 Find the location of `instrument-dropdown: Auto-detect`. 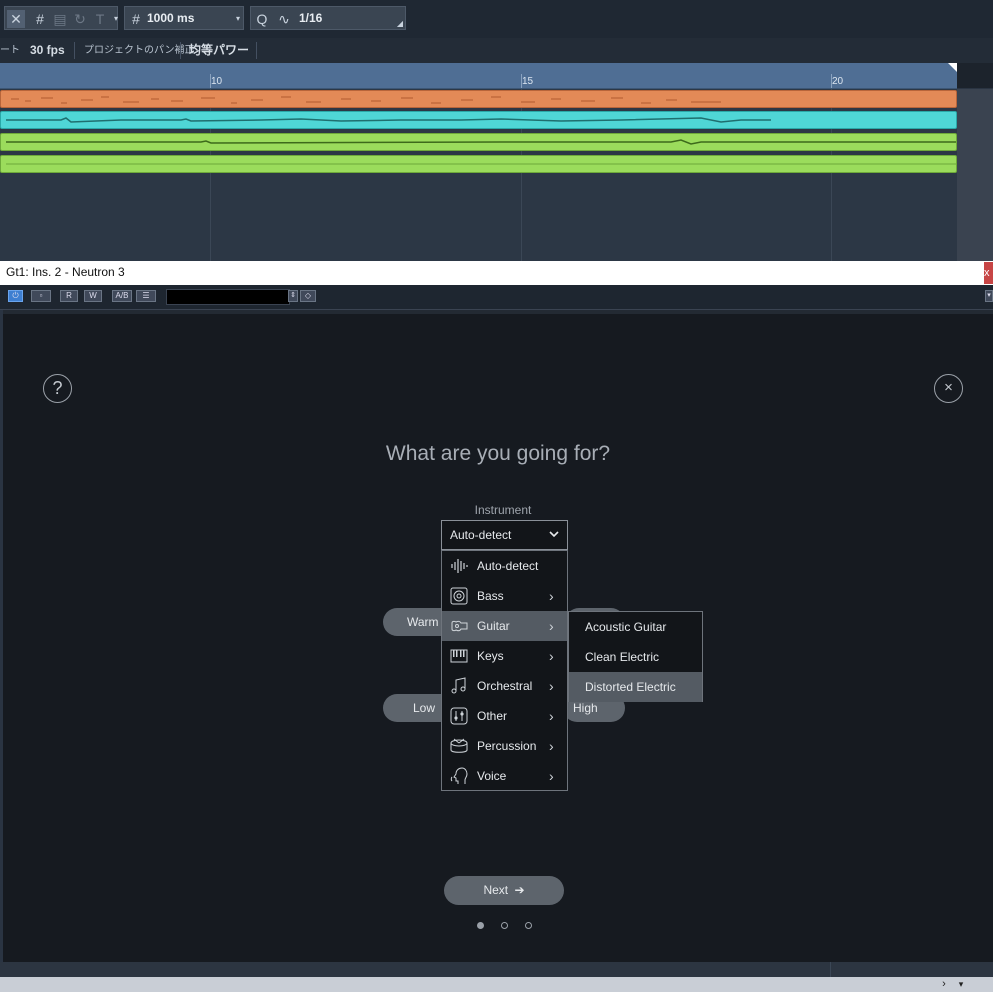

instrument-dropdown: Auto-detect is located at coordinates (504, 535).